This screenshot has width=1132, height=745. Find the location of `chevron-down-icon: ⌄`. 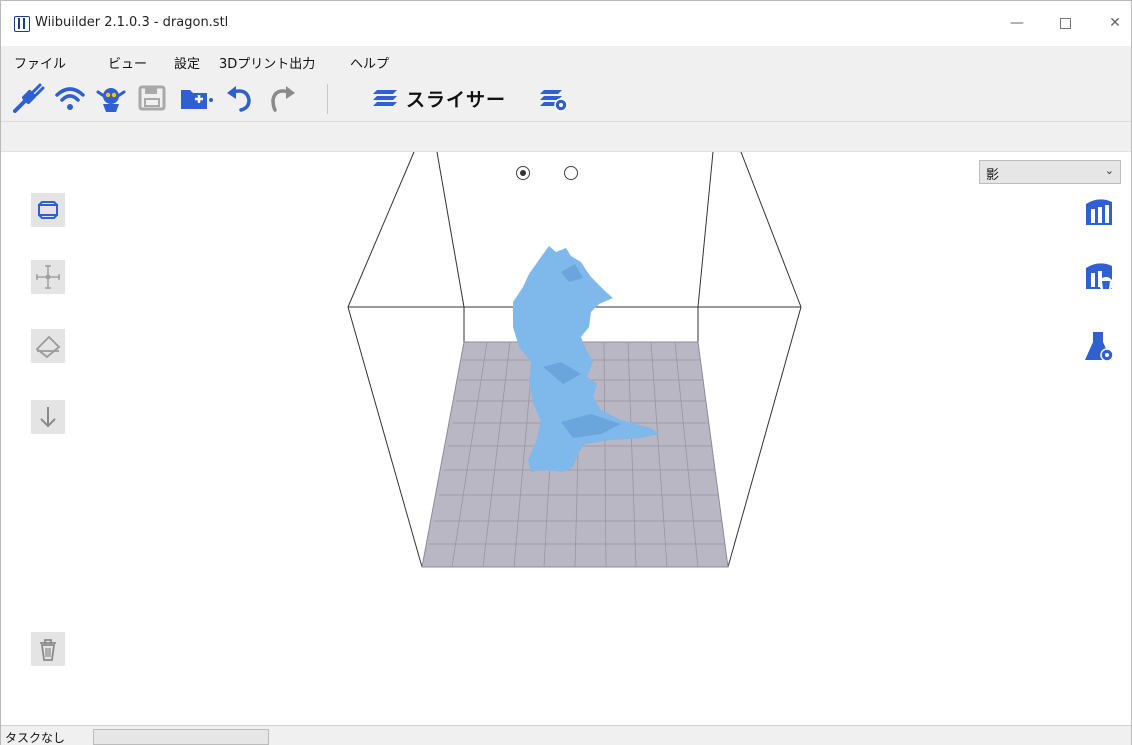

chevron-down-icon: ⌄ is located at coordinates (1109, 170).